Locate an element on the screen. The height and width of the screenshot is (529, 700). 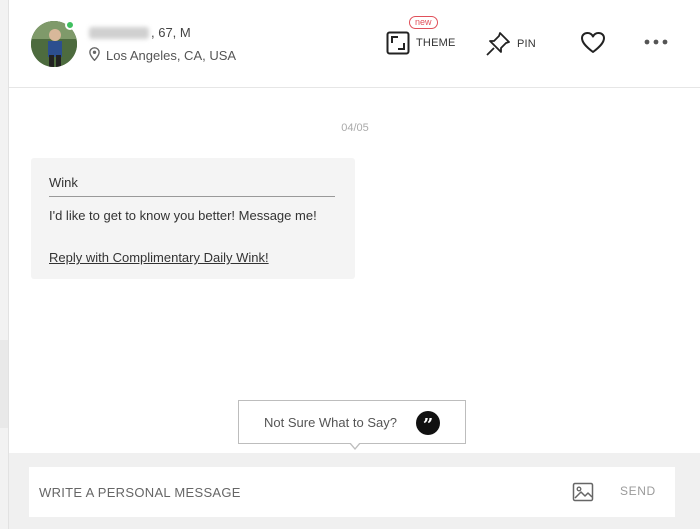
message-suggestion-button: Not Sure What to Say? ” is located at coordinates (352, 422).